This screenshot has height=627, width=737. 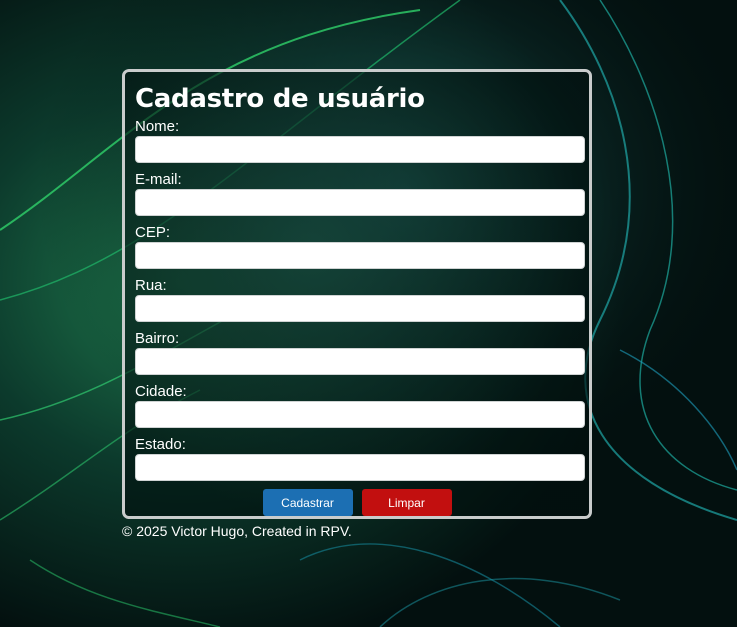 I want to click on footer-copyright: © 2025 Victor Hugo, Created in RPV., so click(x=237, y=531).